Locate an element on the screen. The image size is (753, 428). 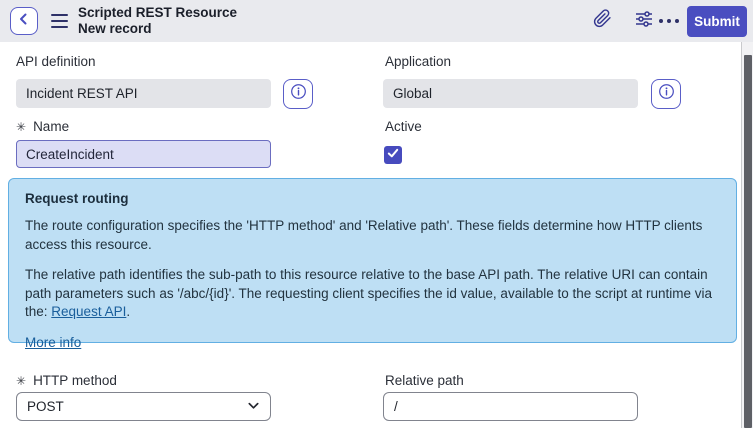
scrollbar is located at coordinates (747, 235).